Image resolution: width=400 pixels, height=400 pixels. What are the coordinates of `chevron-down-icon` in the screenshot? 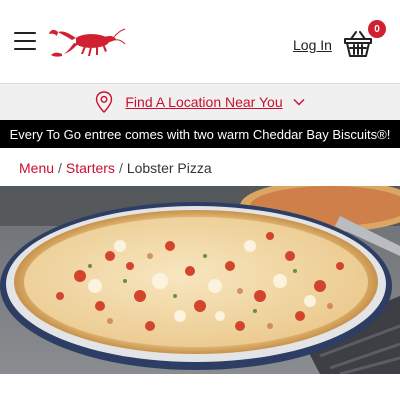 It's located at (299, 102).